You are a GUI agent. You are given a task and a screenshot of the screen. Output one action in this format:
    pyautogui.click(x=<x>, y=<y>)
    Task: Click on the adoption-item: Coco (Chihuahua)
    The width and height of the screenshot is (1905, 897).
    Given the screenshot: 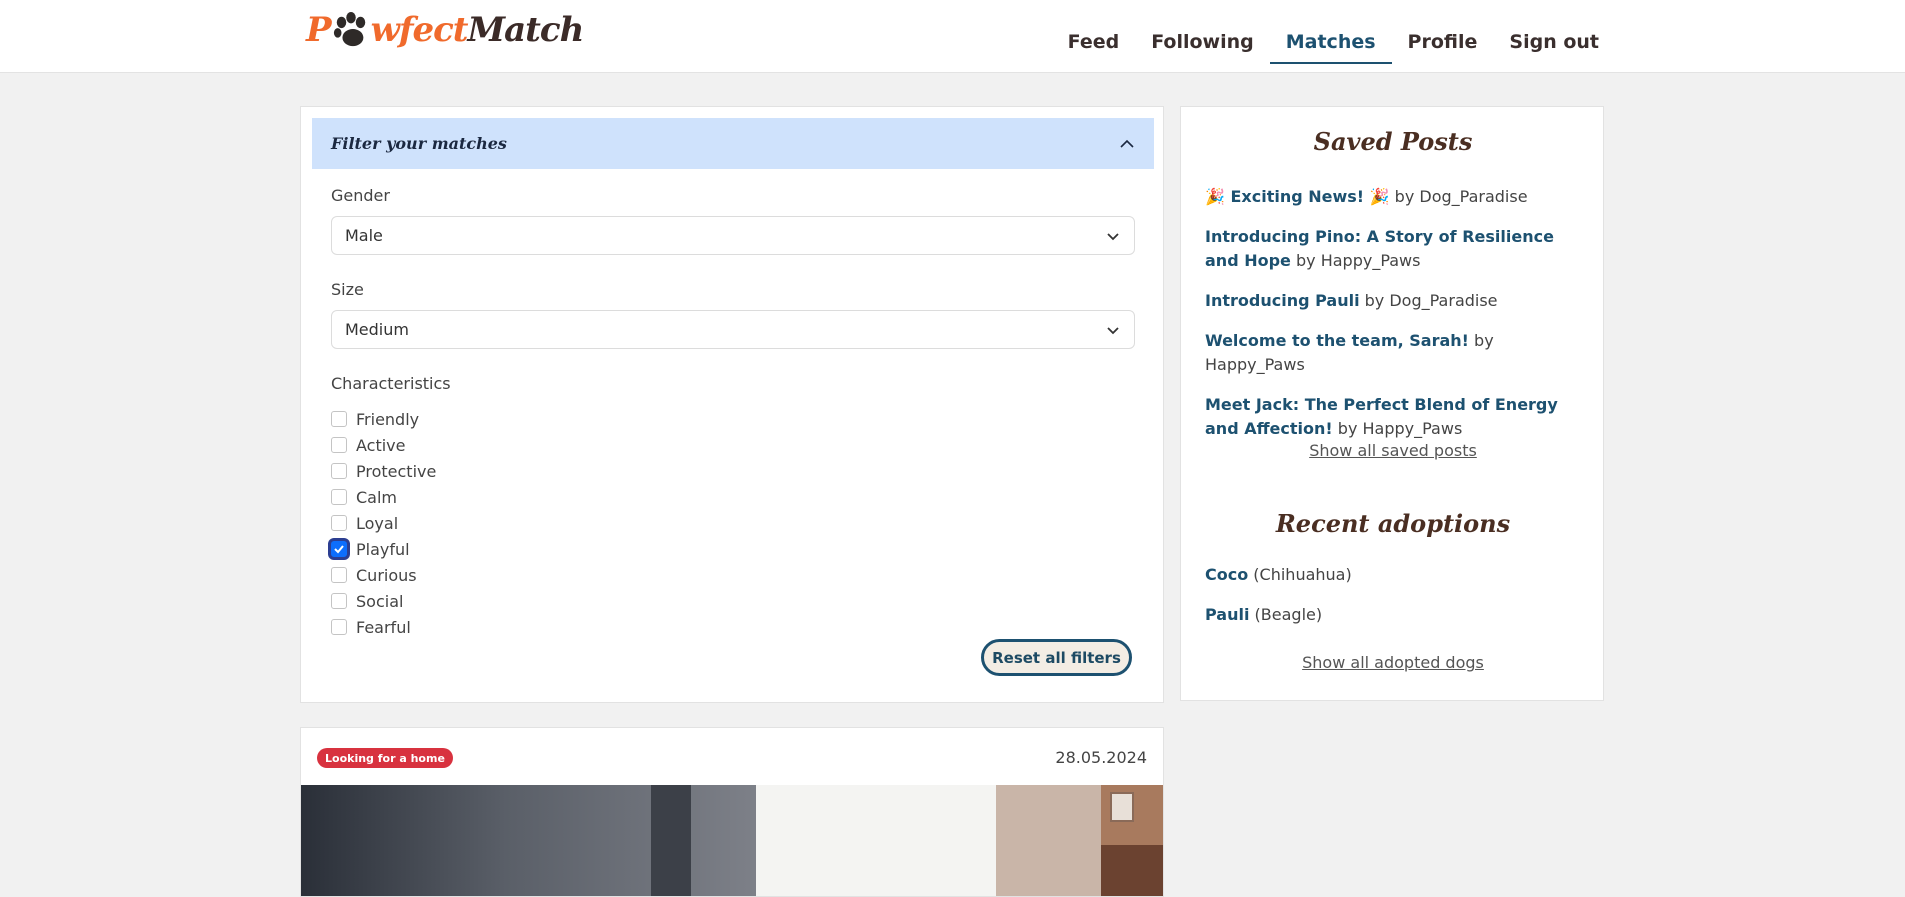 What is the action you would take?
    pyautogui.click(x=1278, y=575)
    